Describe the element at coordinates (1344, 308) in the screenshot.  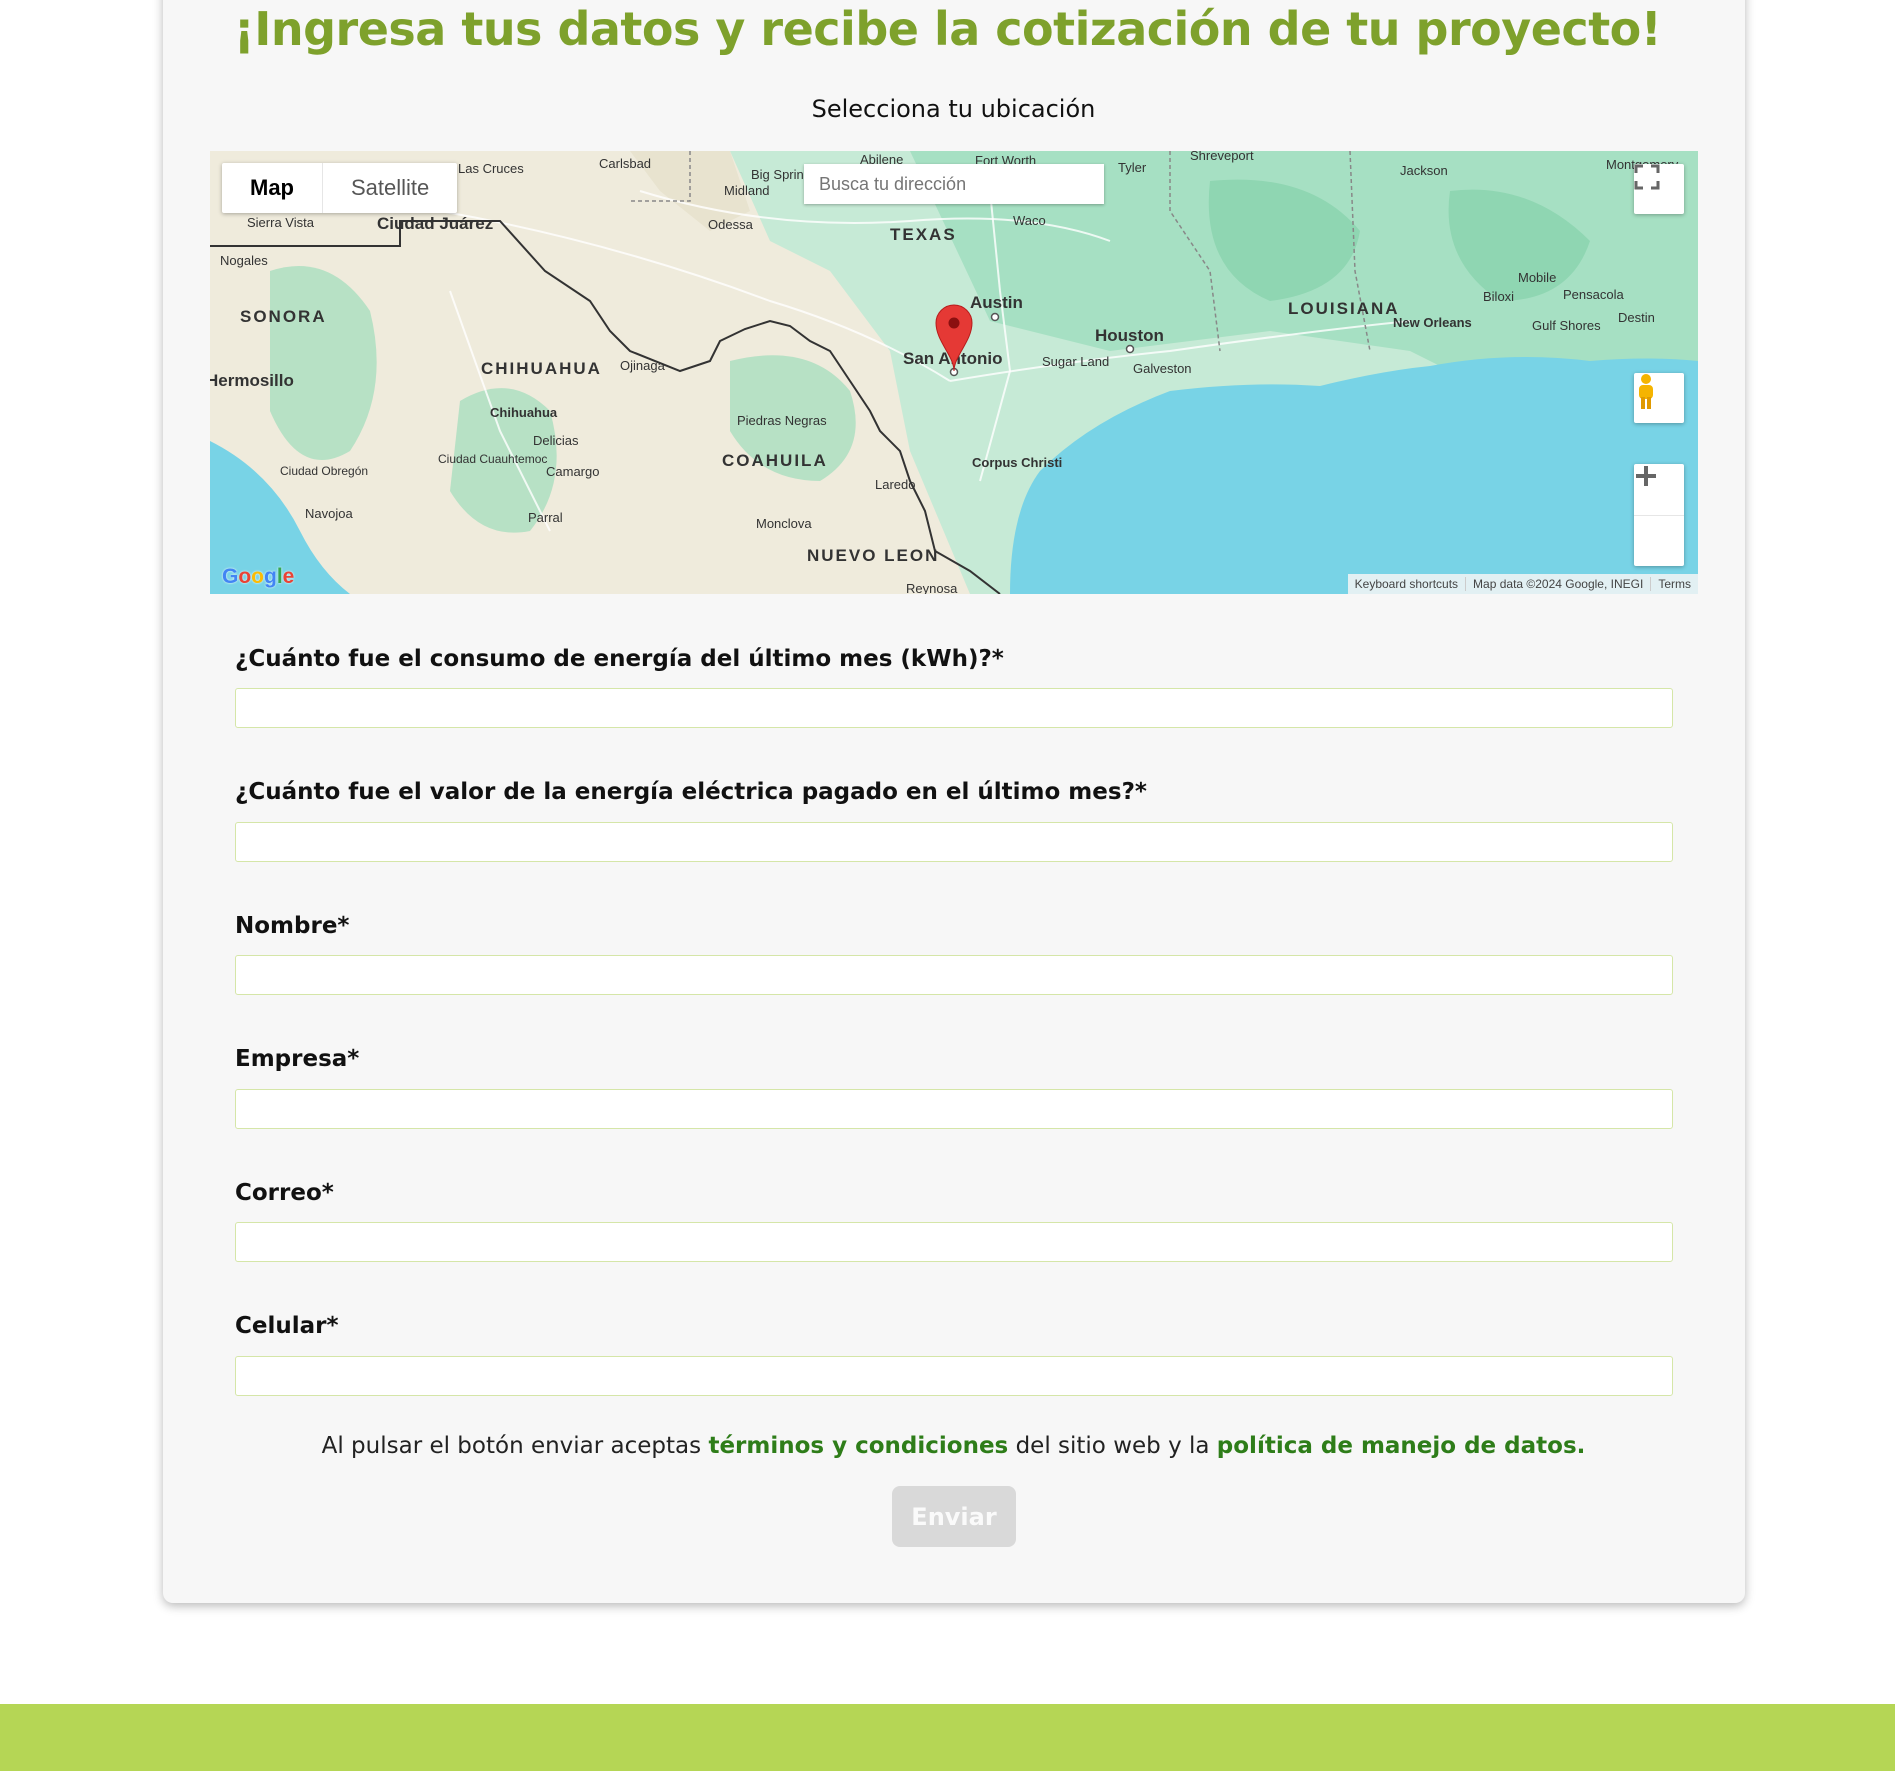
I see `map-label-louisiana: LOUISIANA` at that location.